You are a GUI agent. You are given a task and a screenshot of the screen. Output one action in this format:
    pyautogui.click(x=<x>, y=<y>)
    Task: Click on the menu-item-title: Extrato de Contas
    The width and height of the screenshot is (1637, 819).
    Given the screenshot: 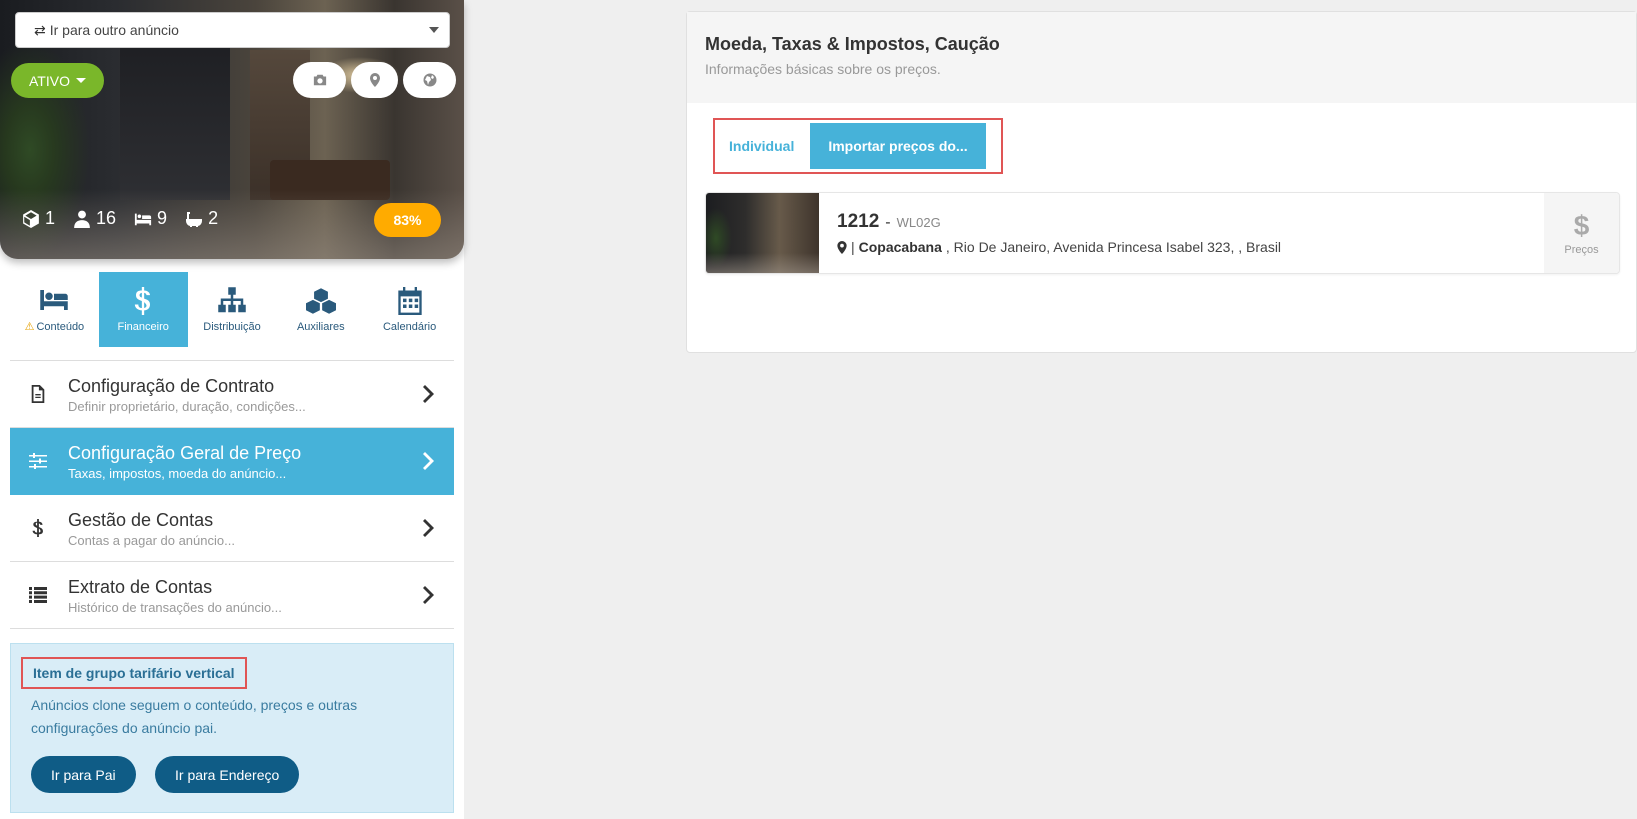 What is the action you would take?
    pyautogui.click(x=140, y=586)
    